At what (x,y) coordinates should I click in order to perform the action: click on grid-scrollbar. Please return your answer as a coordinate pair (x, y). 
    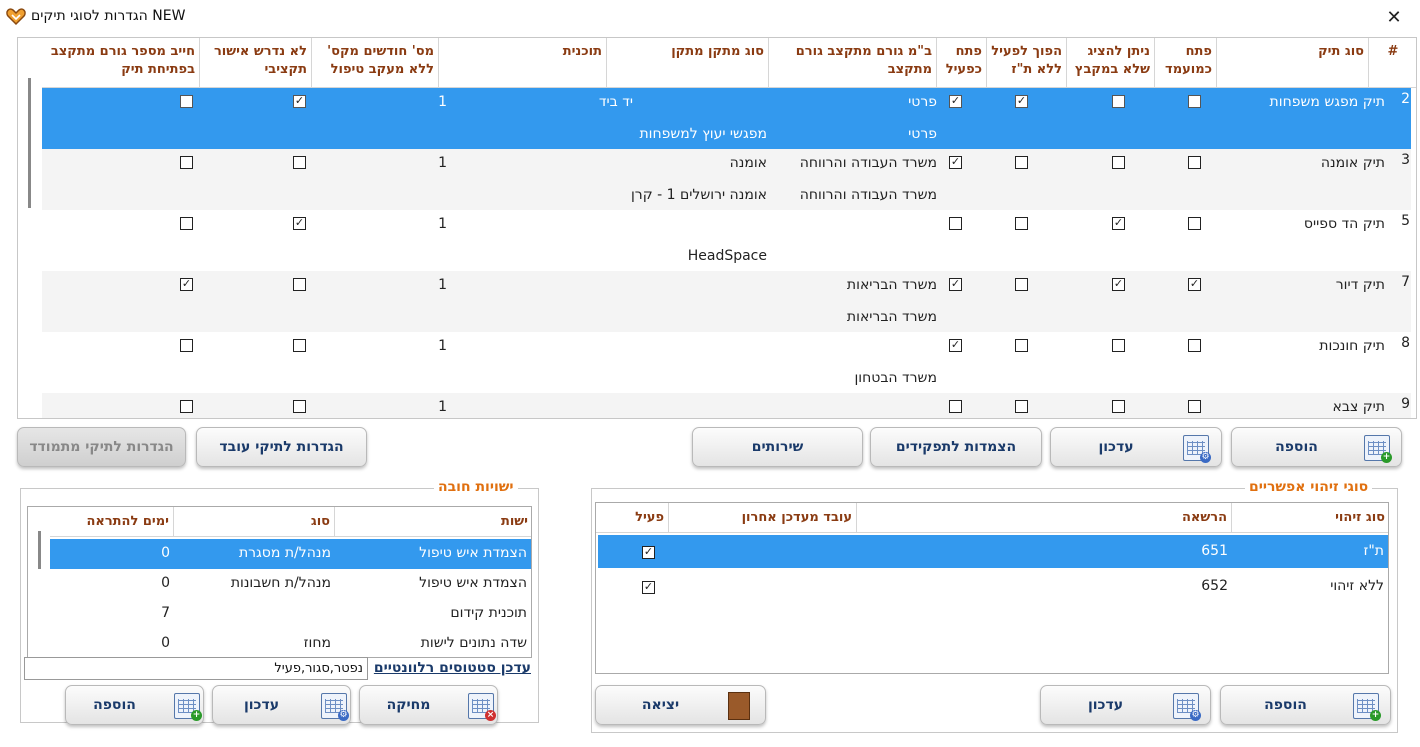
    Looking at the image, I should click on (29, 143).